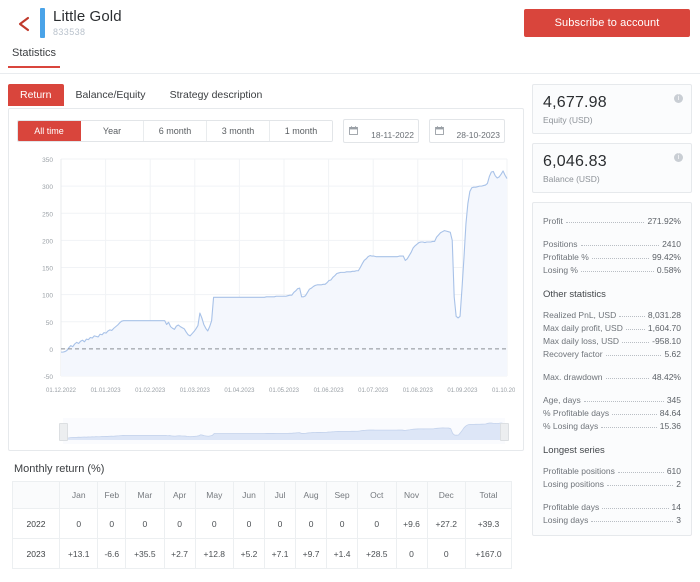 This screenshot has height=582, width=700. Describe the element at coordinates (612, 168) in the screenshot. I see `balance-card: 6,046.83 Balance (USD) i` at that location.